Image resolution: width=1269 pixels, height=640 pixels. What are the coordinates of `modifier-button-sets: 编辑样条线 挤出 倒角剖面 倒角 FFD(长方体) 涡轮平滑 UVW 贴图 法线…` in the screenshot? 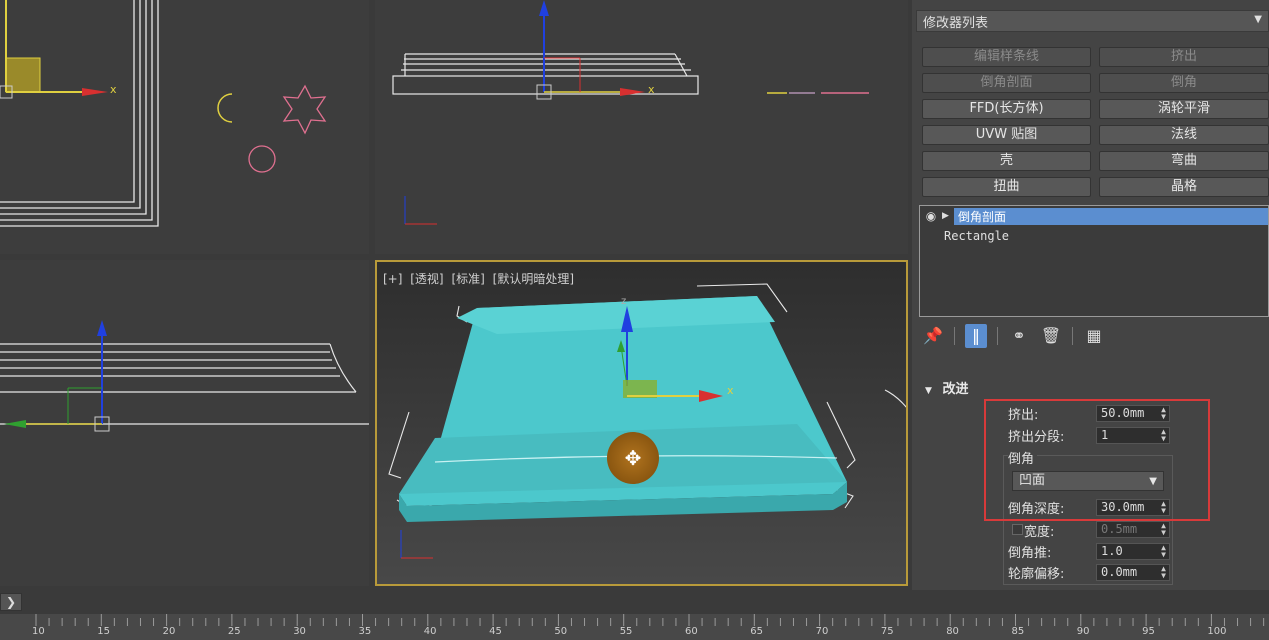 It's located at (1095, 122).